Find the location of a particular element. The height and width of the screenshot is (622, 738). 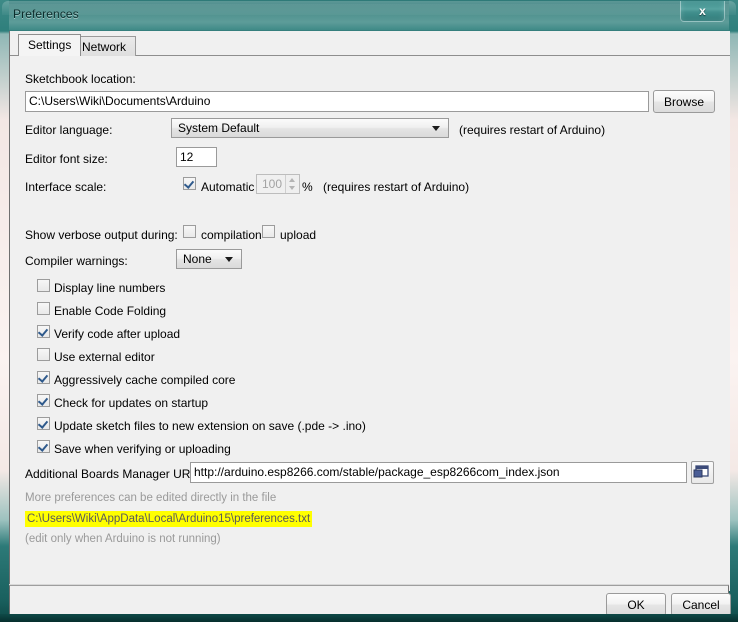

checkbox-label: Display line numbers is located at coordinates (110, 288).